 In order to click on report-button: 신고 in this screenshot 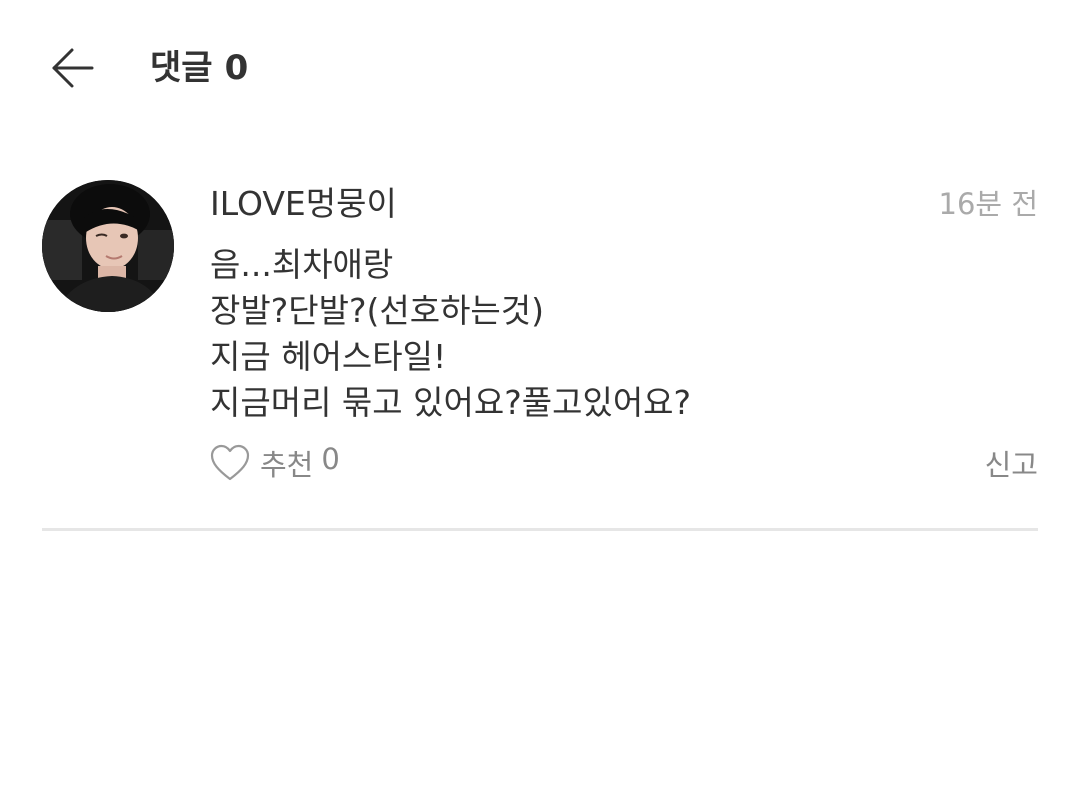, I will do `click(1011, 465)`.